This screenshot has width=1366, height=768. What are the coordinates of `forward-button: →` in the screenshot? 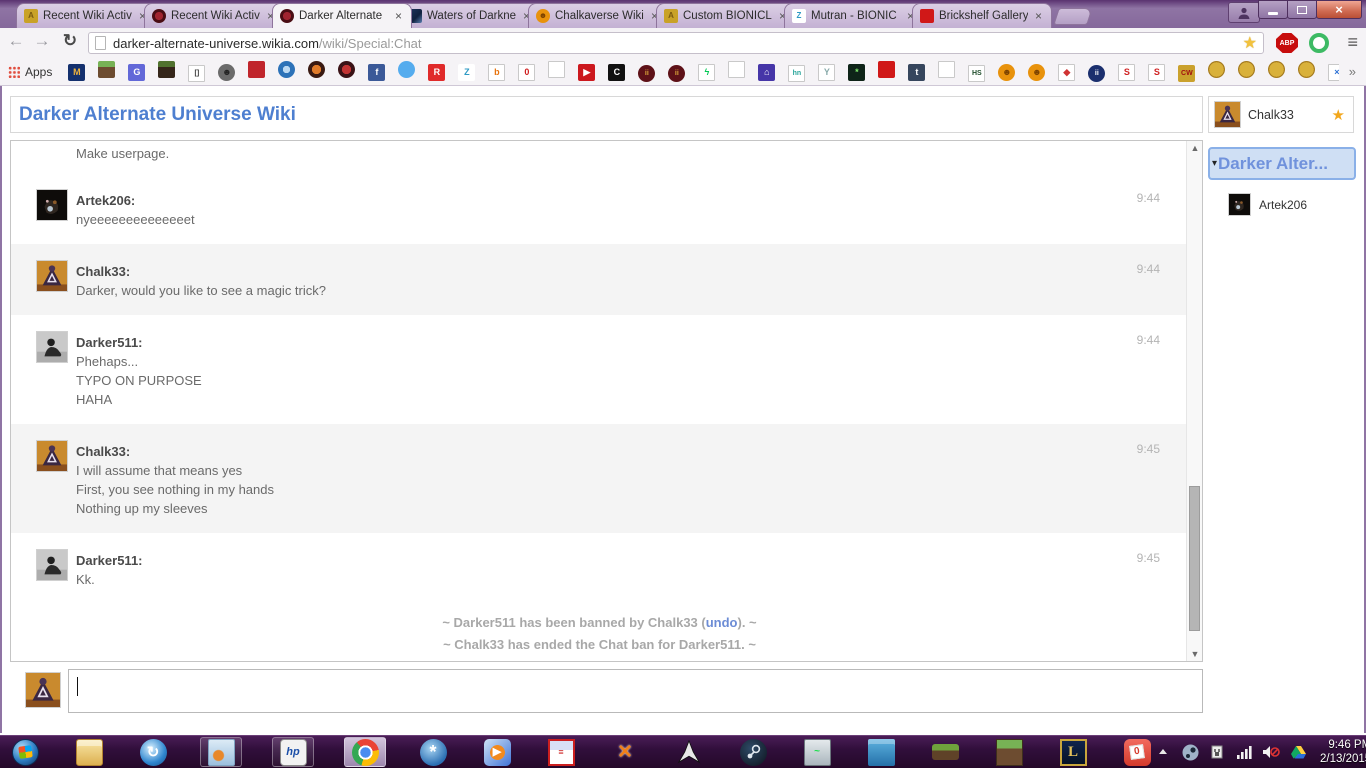 It's located at (42, 41).